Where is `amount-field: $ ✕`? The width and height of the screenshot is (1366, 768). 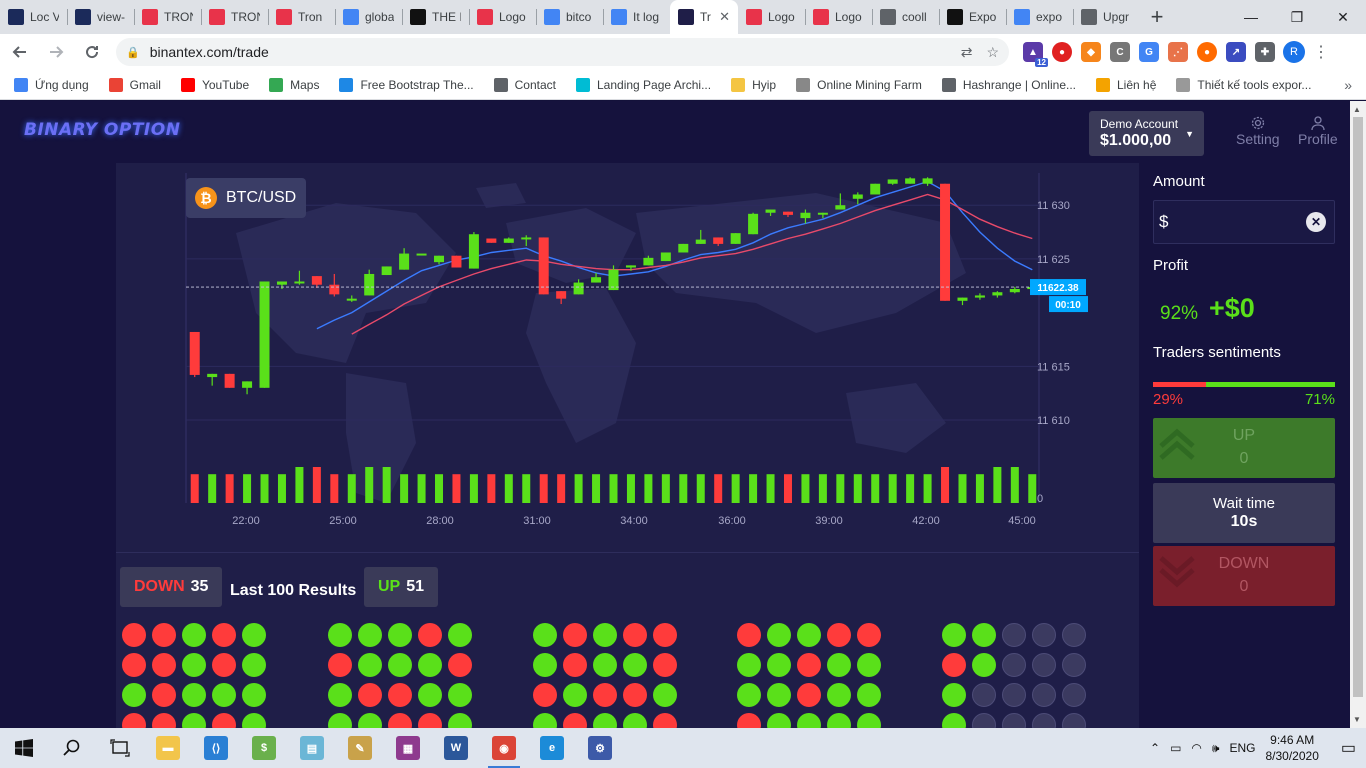
amount-field: $ ✕ is located at coordinates (1244, 222).